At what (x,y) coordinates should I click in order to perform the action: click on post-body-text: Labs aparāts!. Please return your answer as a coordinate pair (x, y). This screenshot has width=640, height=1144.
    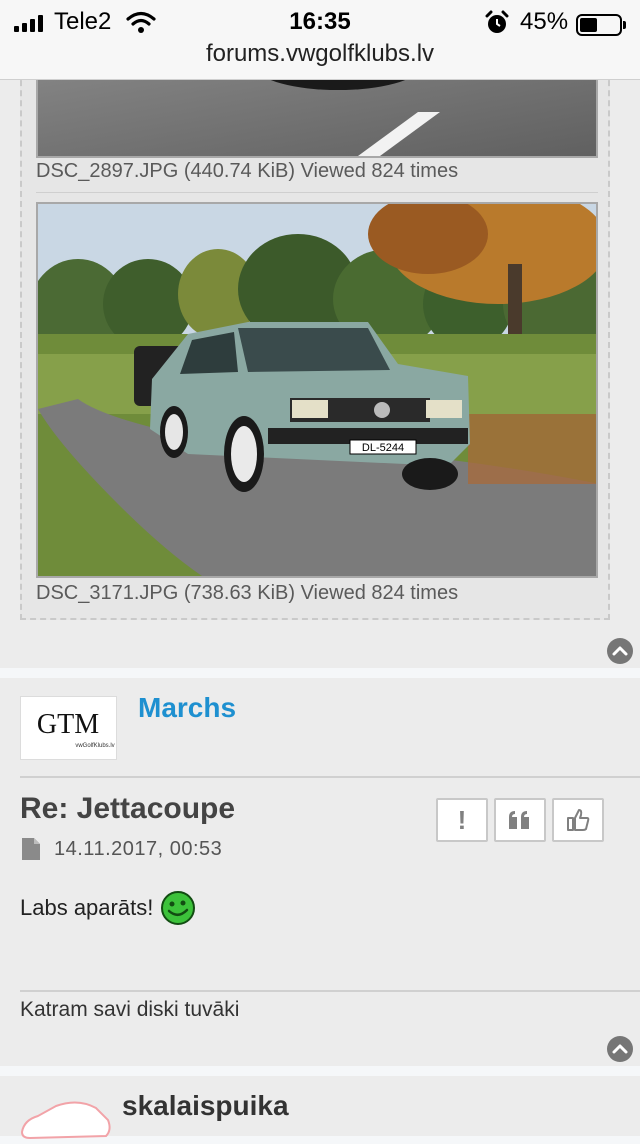
    Looking at the image, I should click on (87, 907).